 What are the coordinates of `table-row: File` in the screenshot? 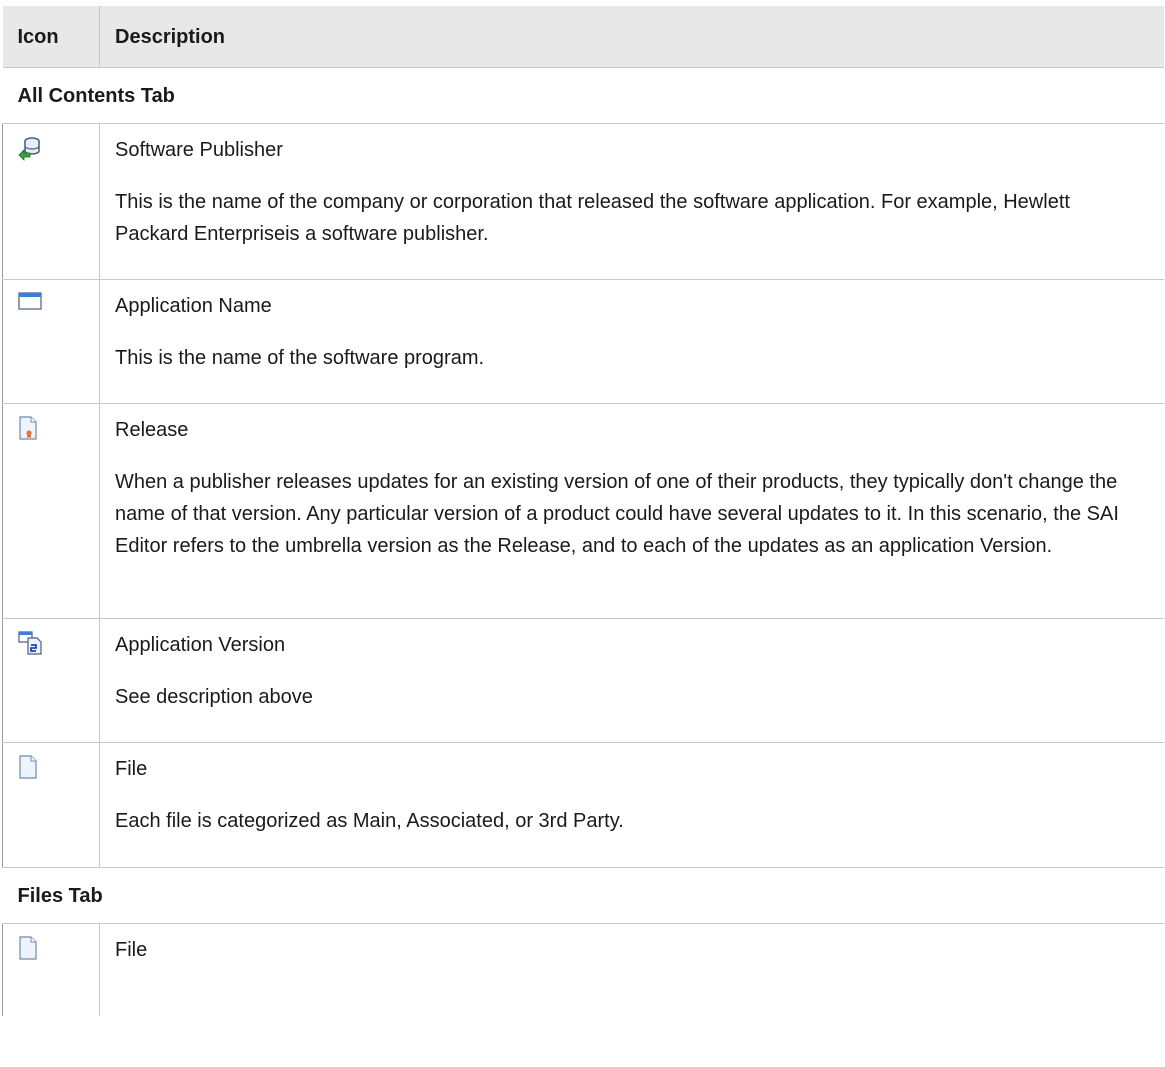 It's located at (583, 969).